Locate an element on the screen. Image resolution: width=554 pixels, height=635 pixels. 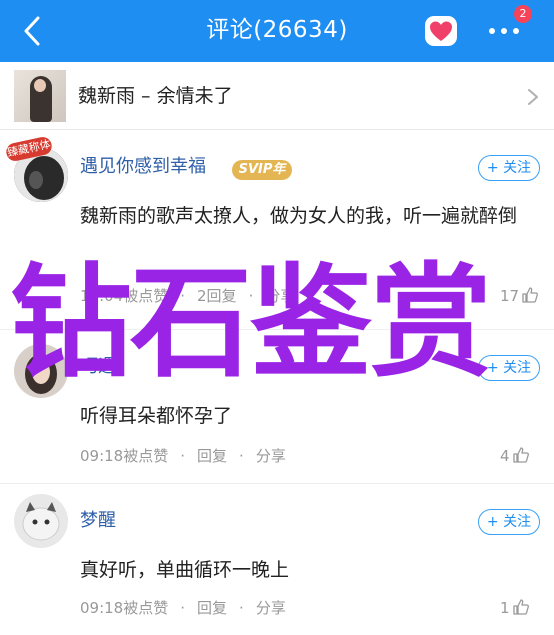
comment-text: 真好听，单曲循环一晚上 is located at coordinates (185, 570).